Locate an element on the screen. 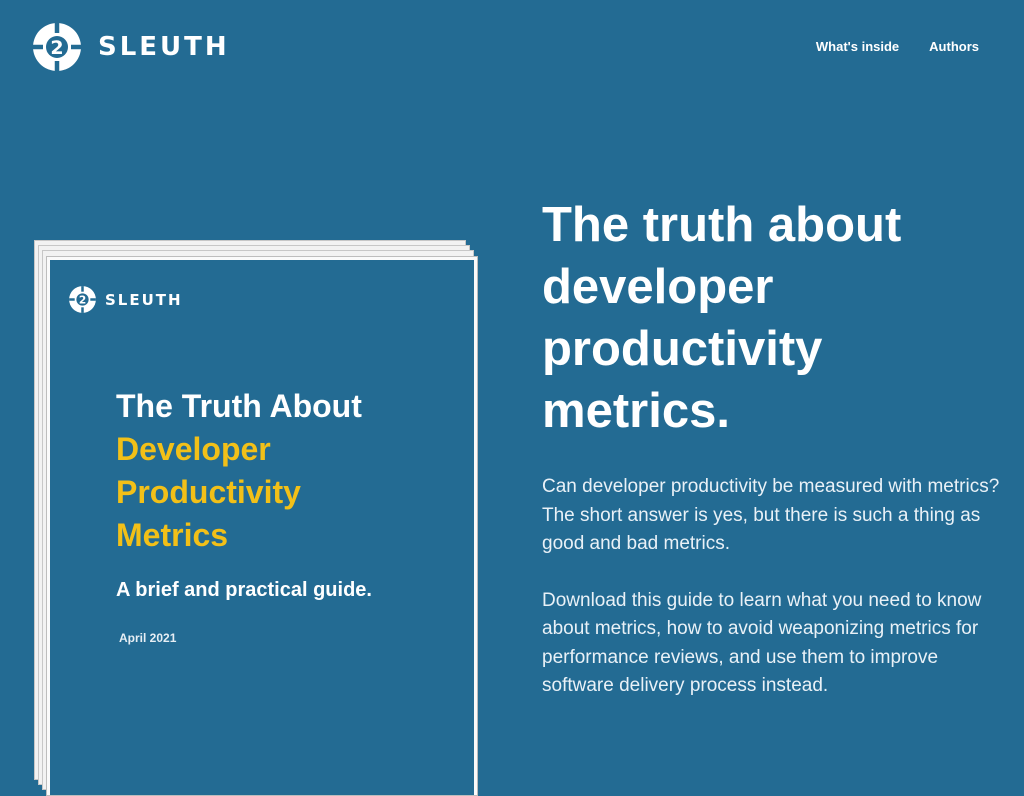 The width and height of the screenshot is (1024, 796). top-nav: What's inside Authors is located at coordinates (897, 47).